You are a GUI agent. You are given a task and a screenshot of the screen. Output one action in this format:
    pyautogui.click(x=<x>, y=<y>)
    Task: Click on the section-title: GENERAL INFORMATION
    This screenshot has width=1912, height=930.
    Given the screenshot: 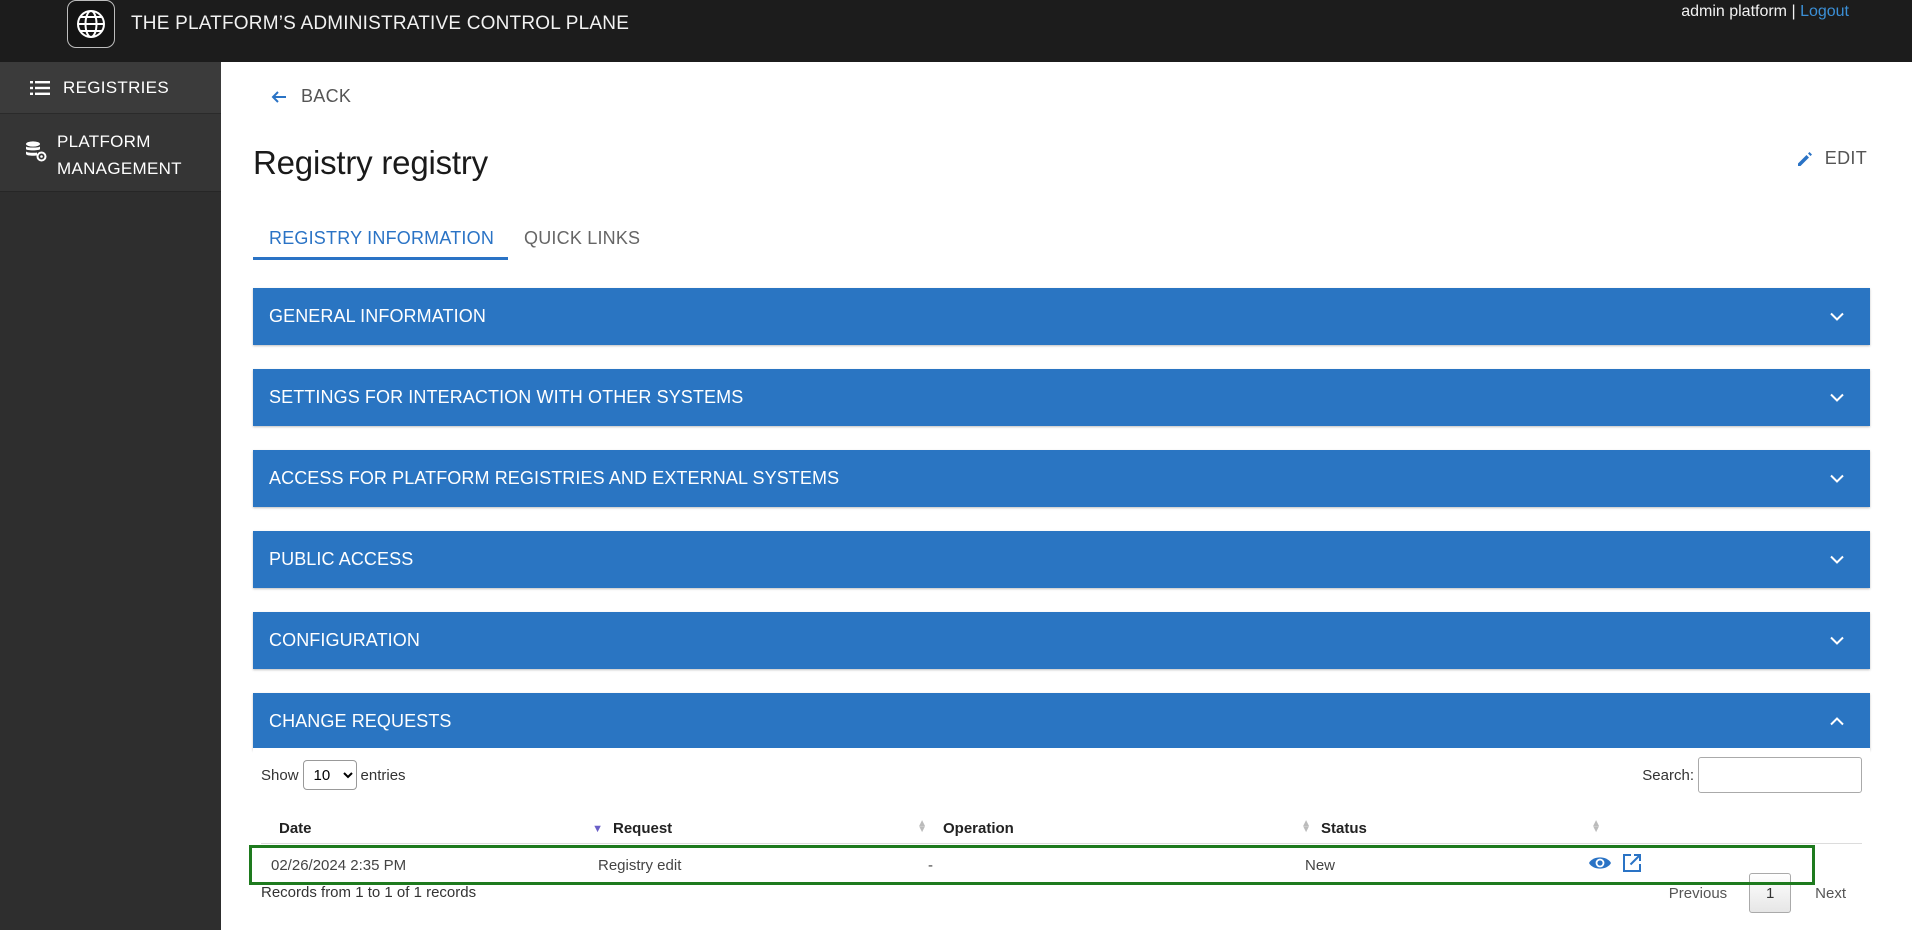 What is the action you would take?
    pyautogui.click(x=377, y=316)
    